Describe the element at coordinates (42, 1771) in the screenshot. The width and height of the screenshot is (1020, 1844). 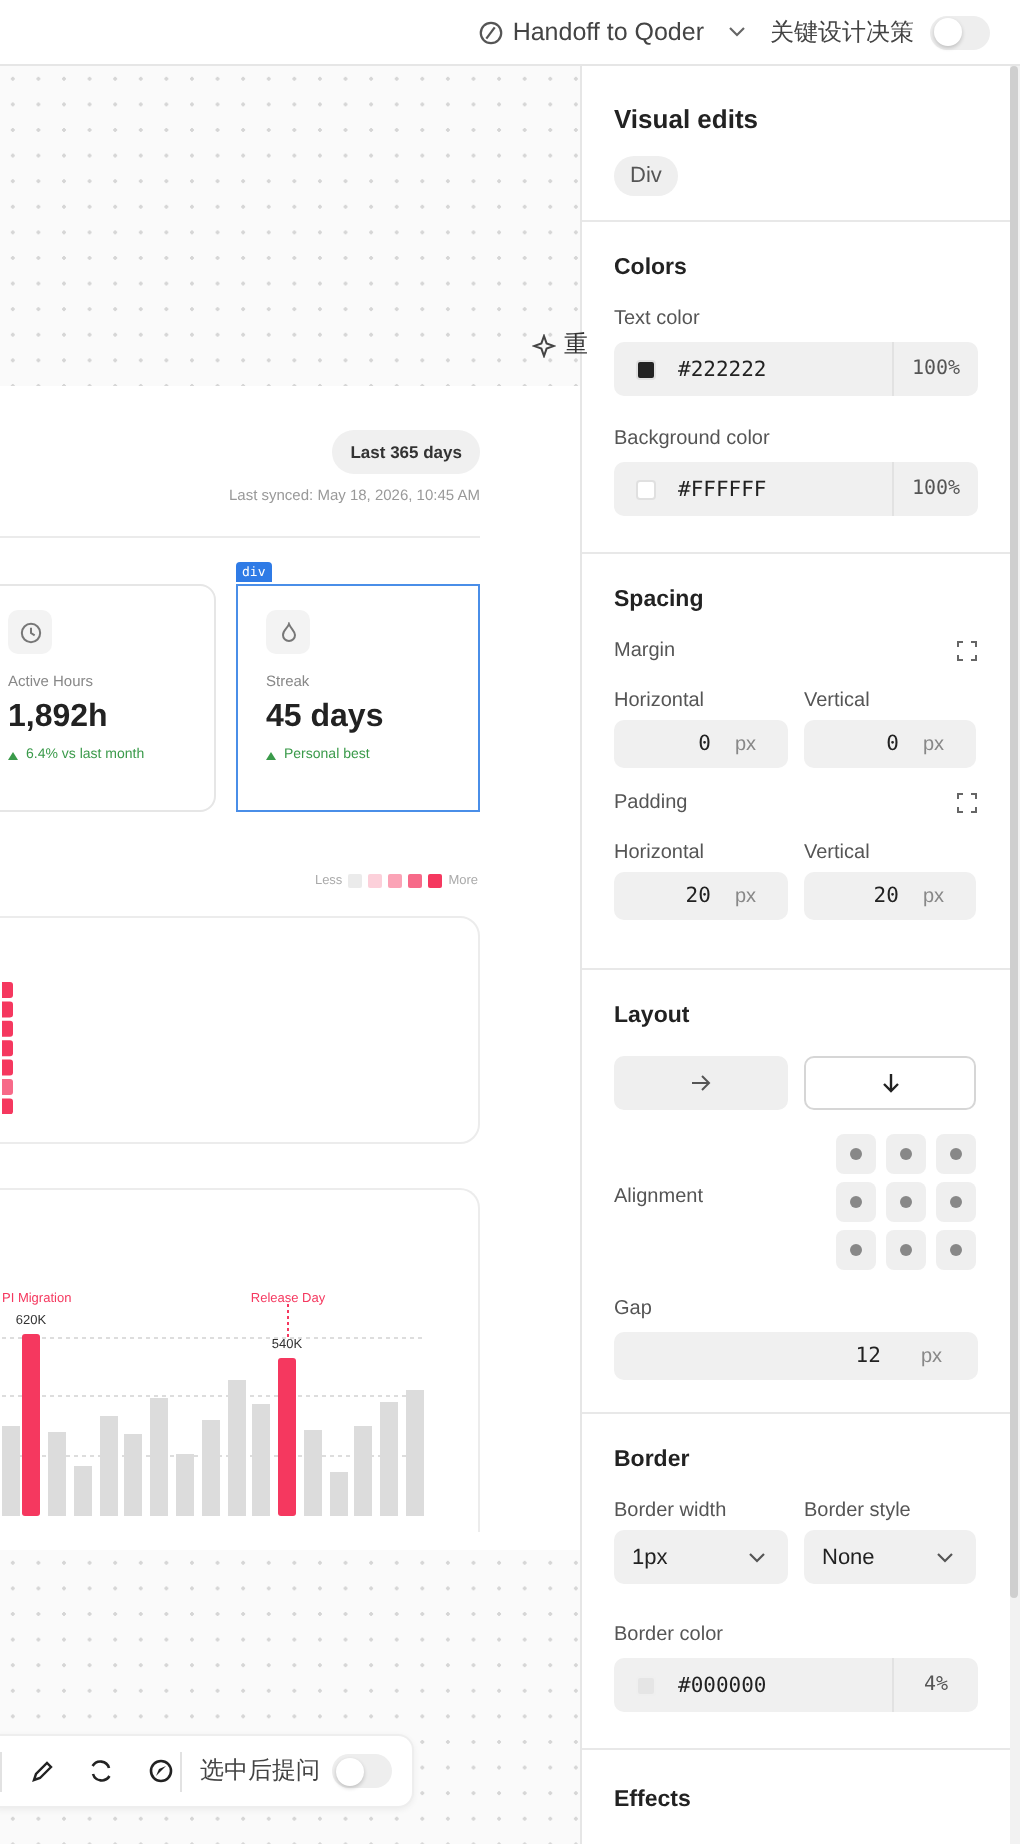
I see `pencil-icon` at that location.